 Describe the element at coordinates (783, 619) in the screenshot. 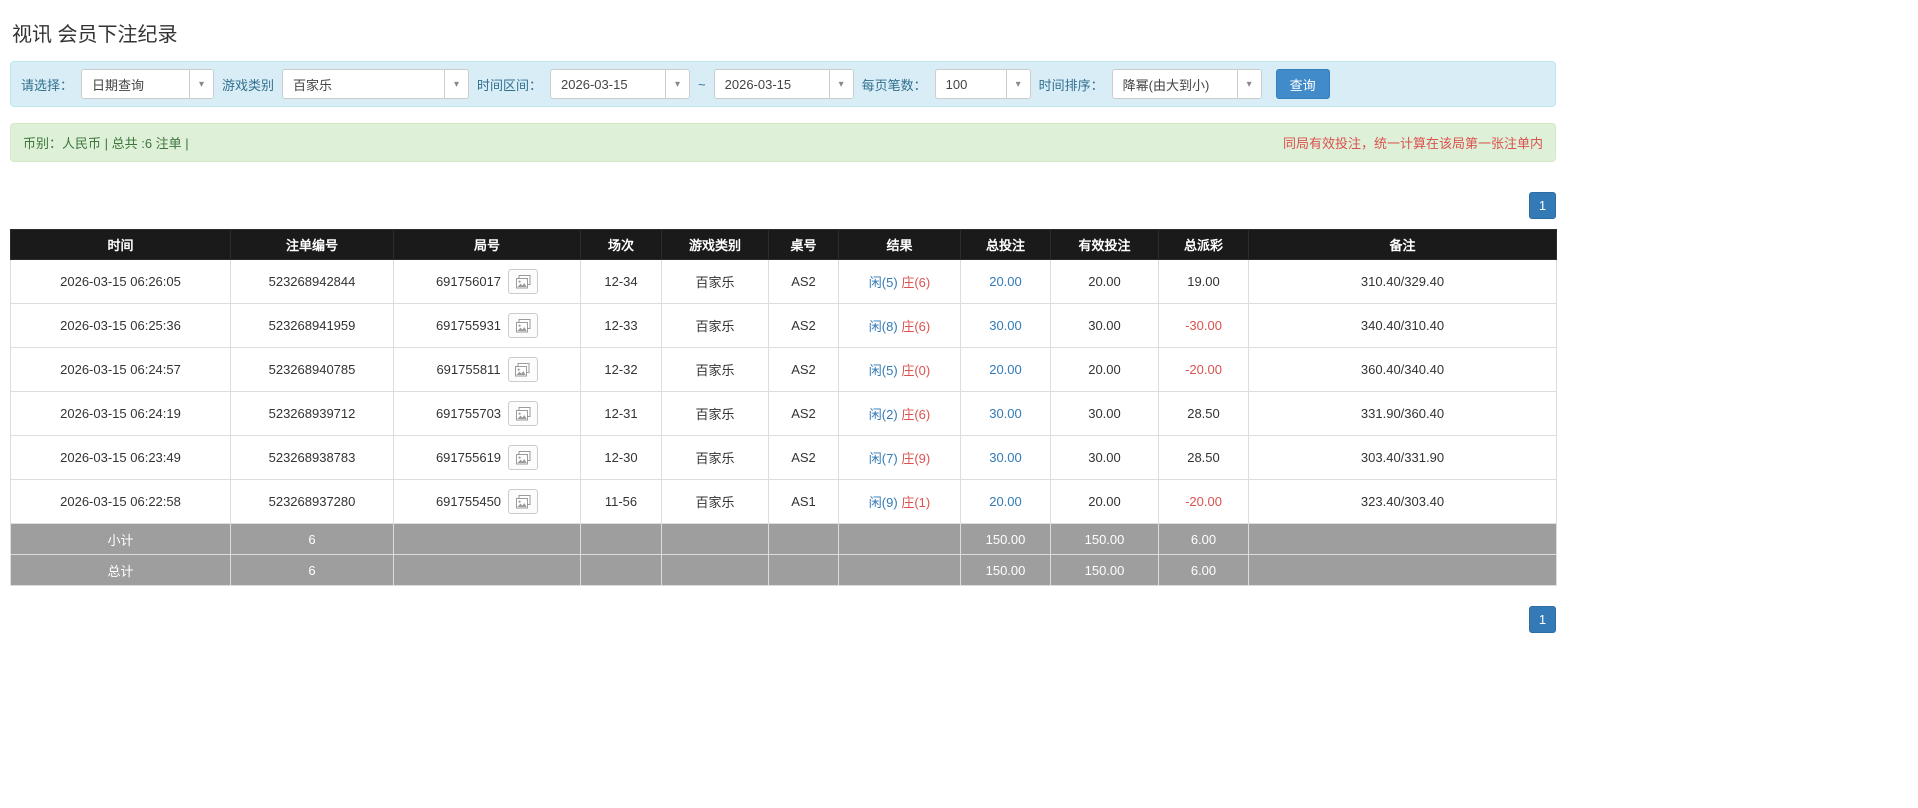

I see `pagination-bottom: 1` at that location.